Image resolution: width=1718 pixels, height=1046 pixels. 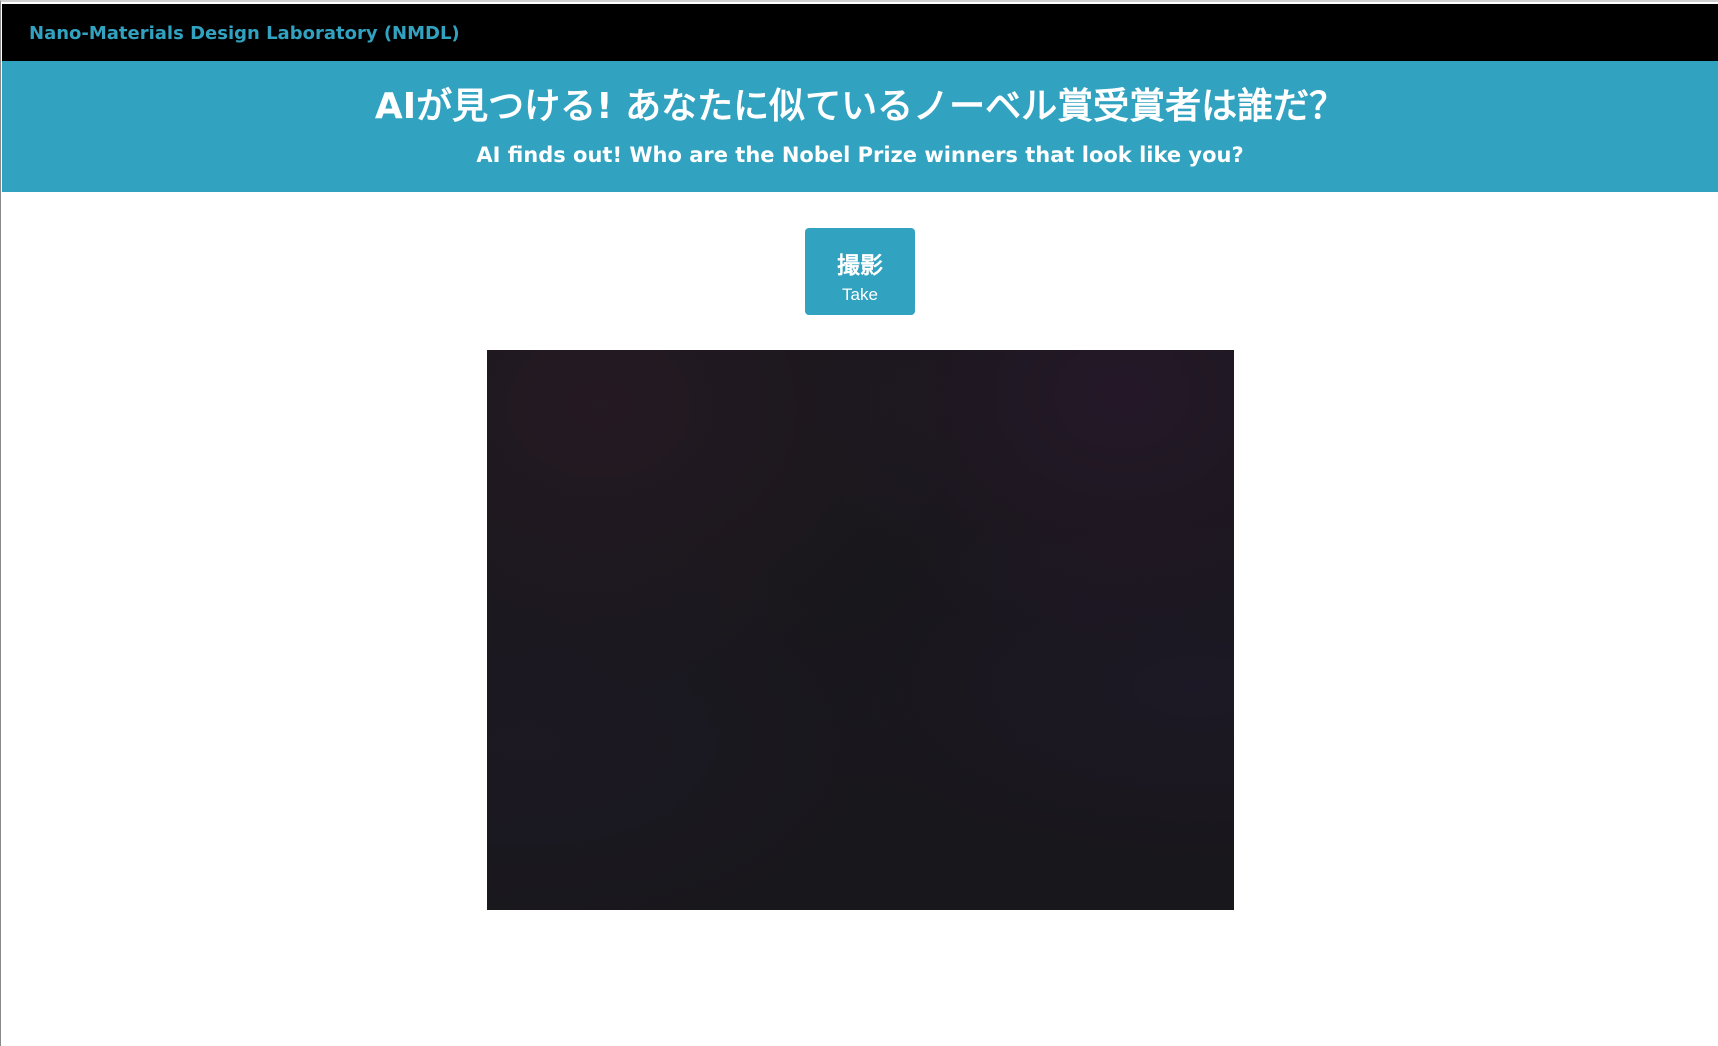 What do you see at coordinates (860, 294) in the screenshot?
I see `take-button-label-en: Take` at bounding box center [860, 294].